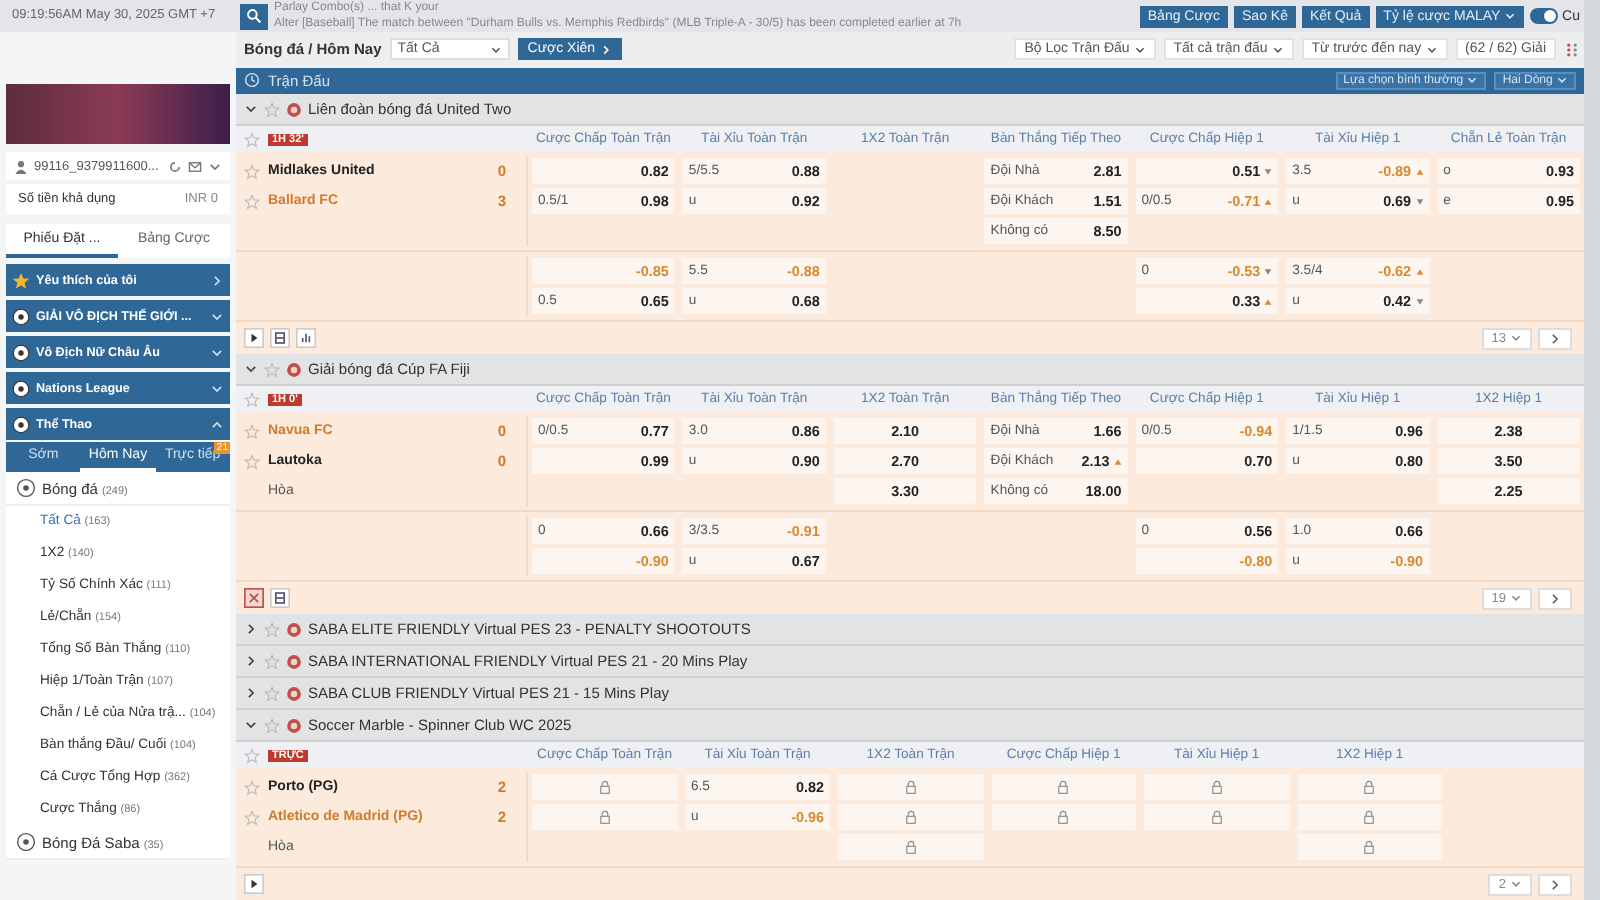 The height and width of the screenshot is (900, 1600). What do you see at coordinates (1592, 450) in the screenshot?
I see `scrollbar` at bounding box center [1592, 450].